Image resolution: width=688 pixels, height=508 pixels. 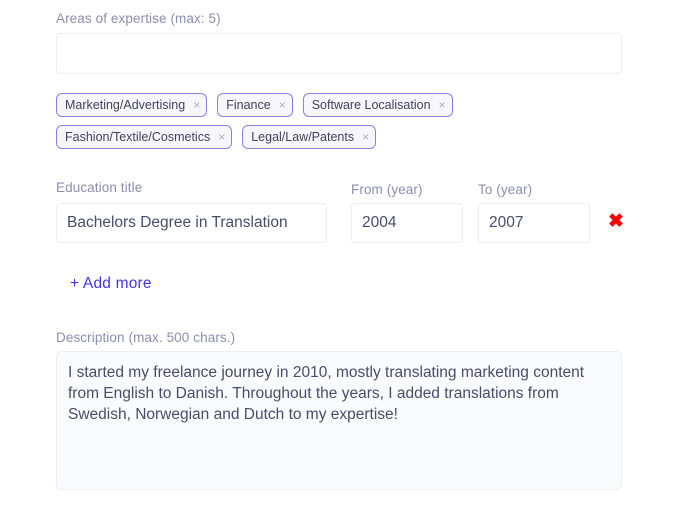 I want to click on description-label: Description (max. 500 chars.), so click(x=146, y=337).